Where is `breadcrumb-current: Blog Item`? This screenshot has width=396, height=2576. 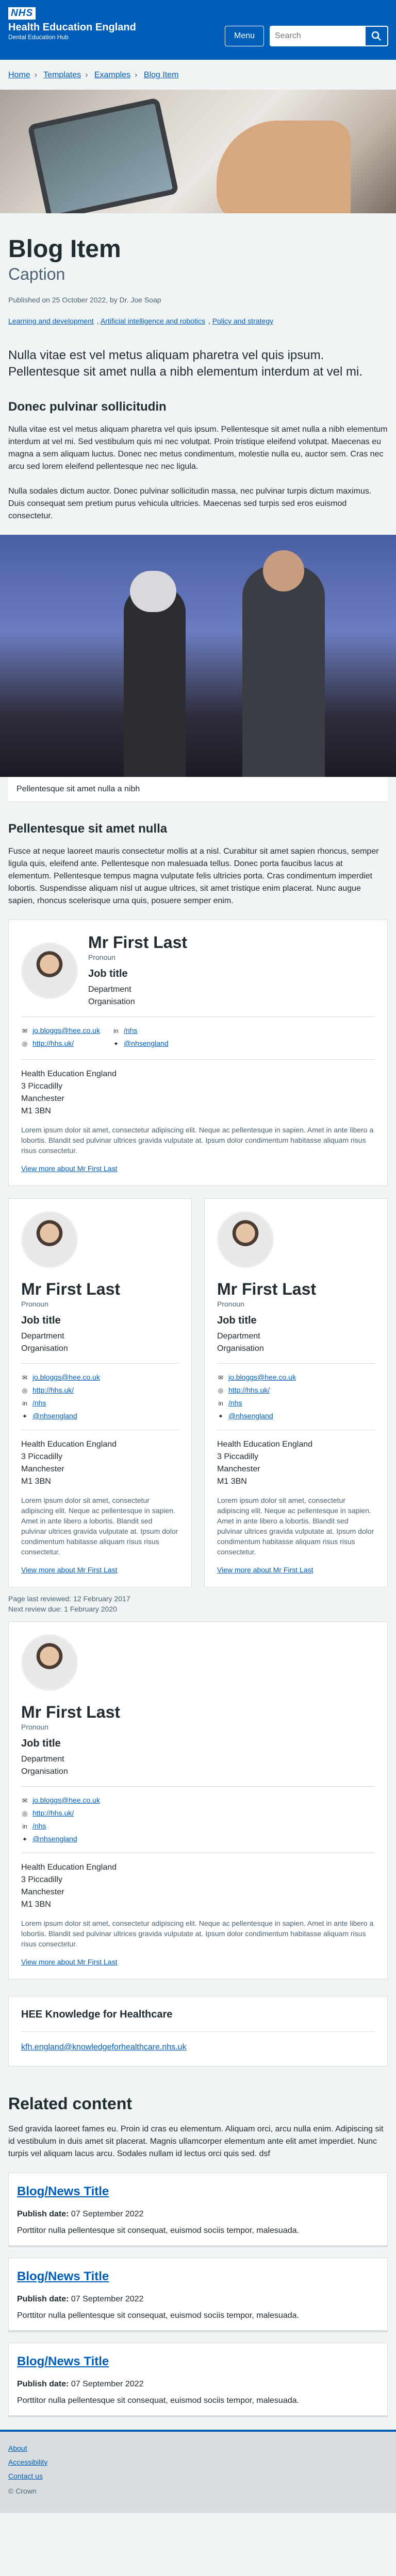
breadcrumb-current: Blog Item is located at coordinates (162, 75).